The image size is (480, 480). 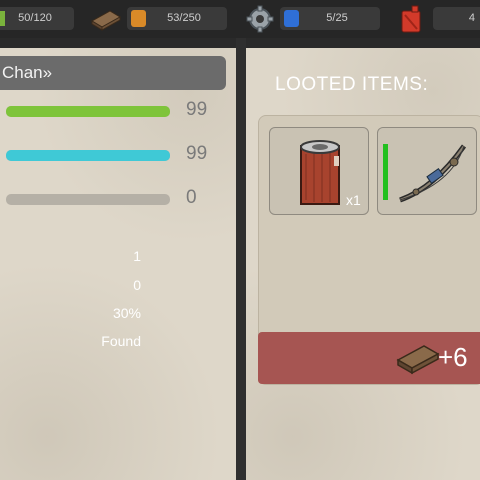 What do you see at coordinates (411, 19) in the screenshot?
I see `fuel-canister-icon` at bounding box center [411, 19].